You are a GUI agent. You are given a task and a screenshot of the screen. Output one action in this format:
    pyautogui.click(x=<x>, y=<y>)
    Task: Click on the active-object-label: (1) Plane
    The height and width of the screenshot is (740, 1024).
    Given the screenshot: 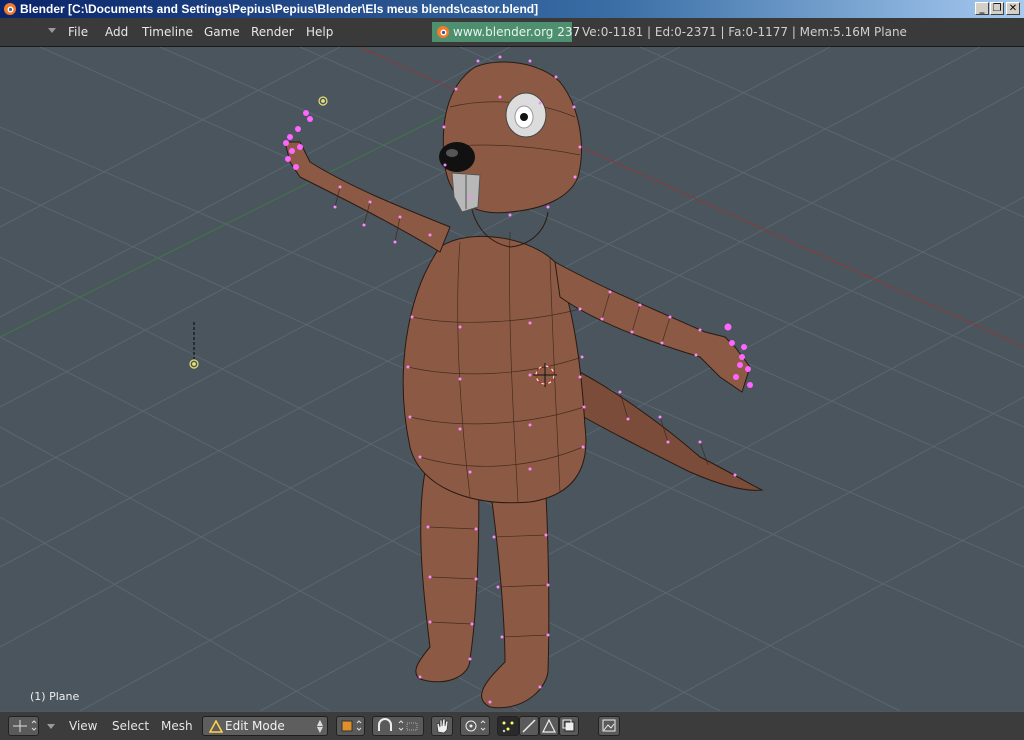 What is the action you would take?
    pyautogui.click(x=55, y=696)
    